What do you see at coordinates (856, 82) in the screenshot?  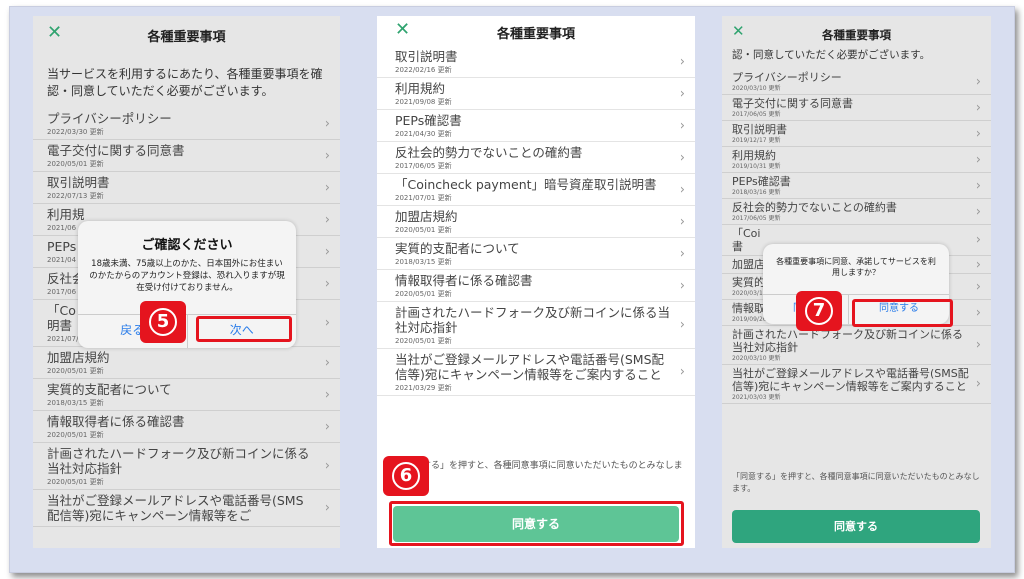 I see `list-item: プライバシーポリシー 2020/03/10 更新 ›` at bounding box center [856, 82].